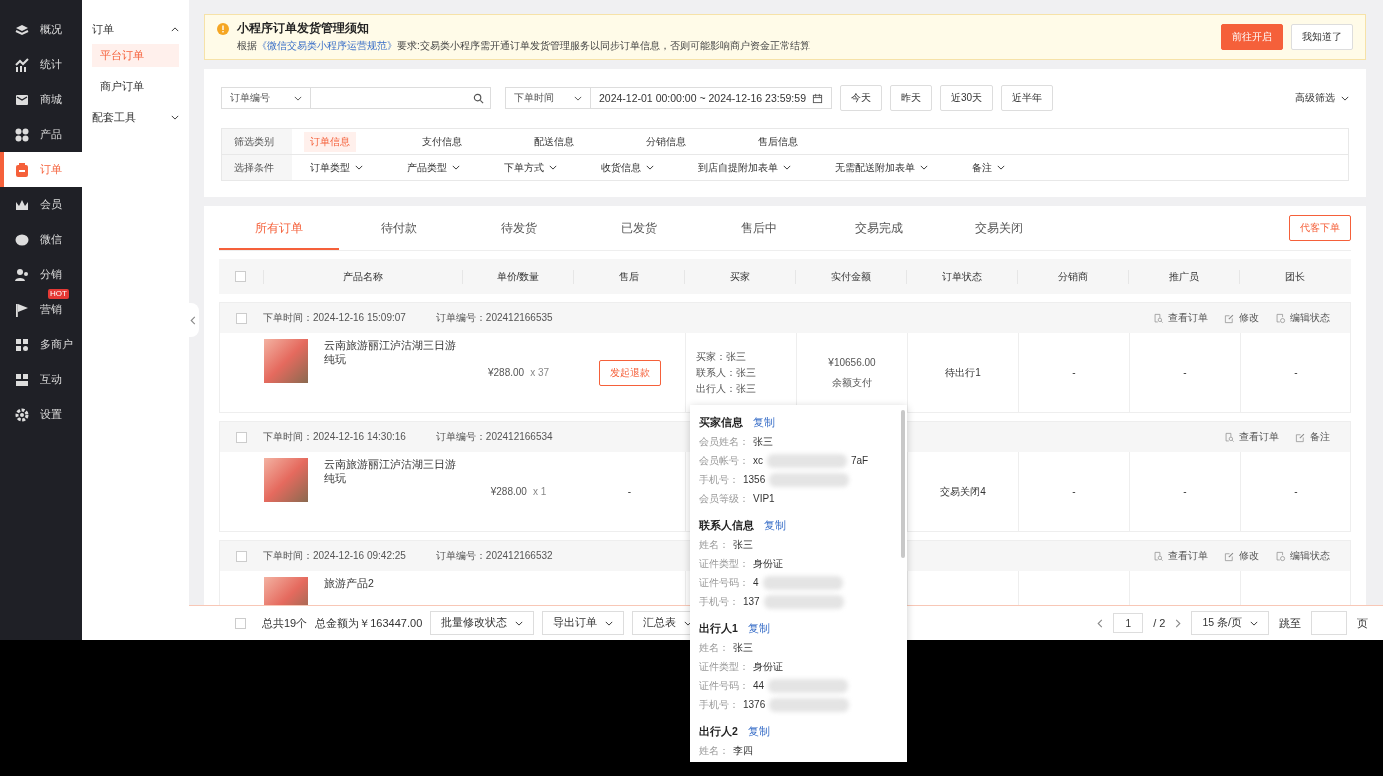 The width and height of the screenshot is (1383, 776). What do you see at coordinates (1229, 437) in the screenshot?
I see `document-search-icon` at bounding box center [1229, 437].